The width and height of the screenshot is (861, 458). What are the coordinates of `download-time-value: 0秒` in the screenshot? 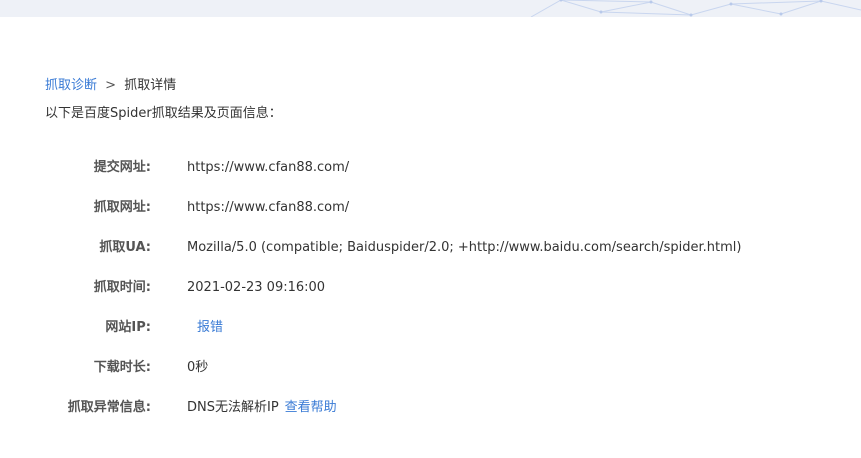 It's located at (198, 367).